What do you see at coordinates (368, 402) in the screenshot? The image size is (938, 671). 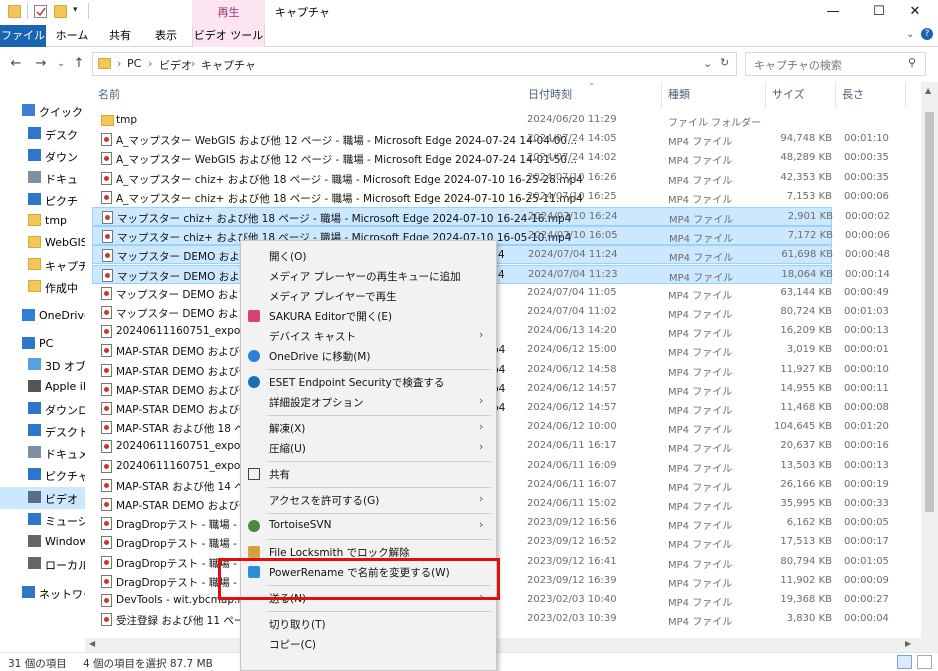 I see `menu-item: 詳細設定オプション ›` at bounding box center [368, 402].